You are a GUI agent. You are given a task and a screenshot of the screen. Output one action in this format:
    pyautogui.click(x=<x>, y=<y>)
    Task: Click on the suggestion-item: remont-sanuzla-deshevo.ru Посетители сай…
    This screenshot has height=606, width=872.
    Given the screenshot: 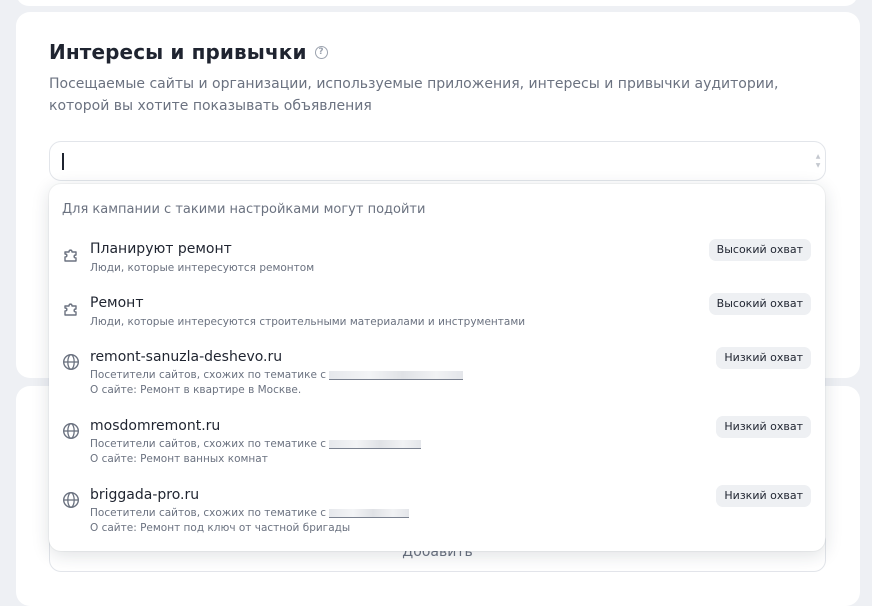 What is the action you would take?
    pyautogui.click(x=437, y=374)
    